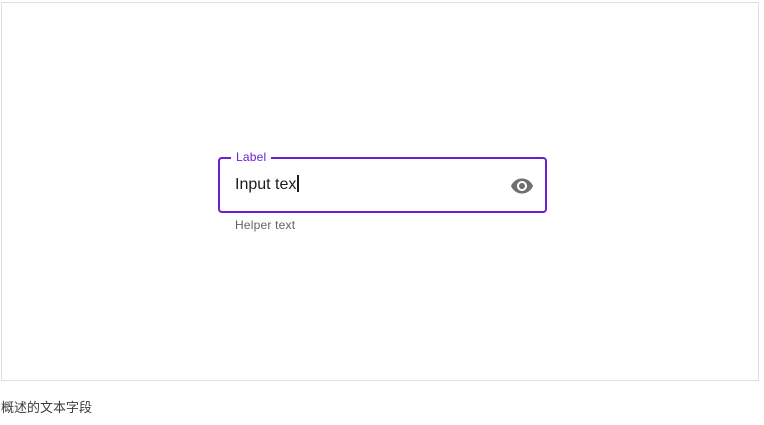 This screenshot has height=425, width=764. I want to click on eye-icon-graphic, so click(522, 186).